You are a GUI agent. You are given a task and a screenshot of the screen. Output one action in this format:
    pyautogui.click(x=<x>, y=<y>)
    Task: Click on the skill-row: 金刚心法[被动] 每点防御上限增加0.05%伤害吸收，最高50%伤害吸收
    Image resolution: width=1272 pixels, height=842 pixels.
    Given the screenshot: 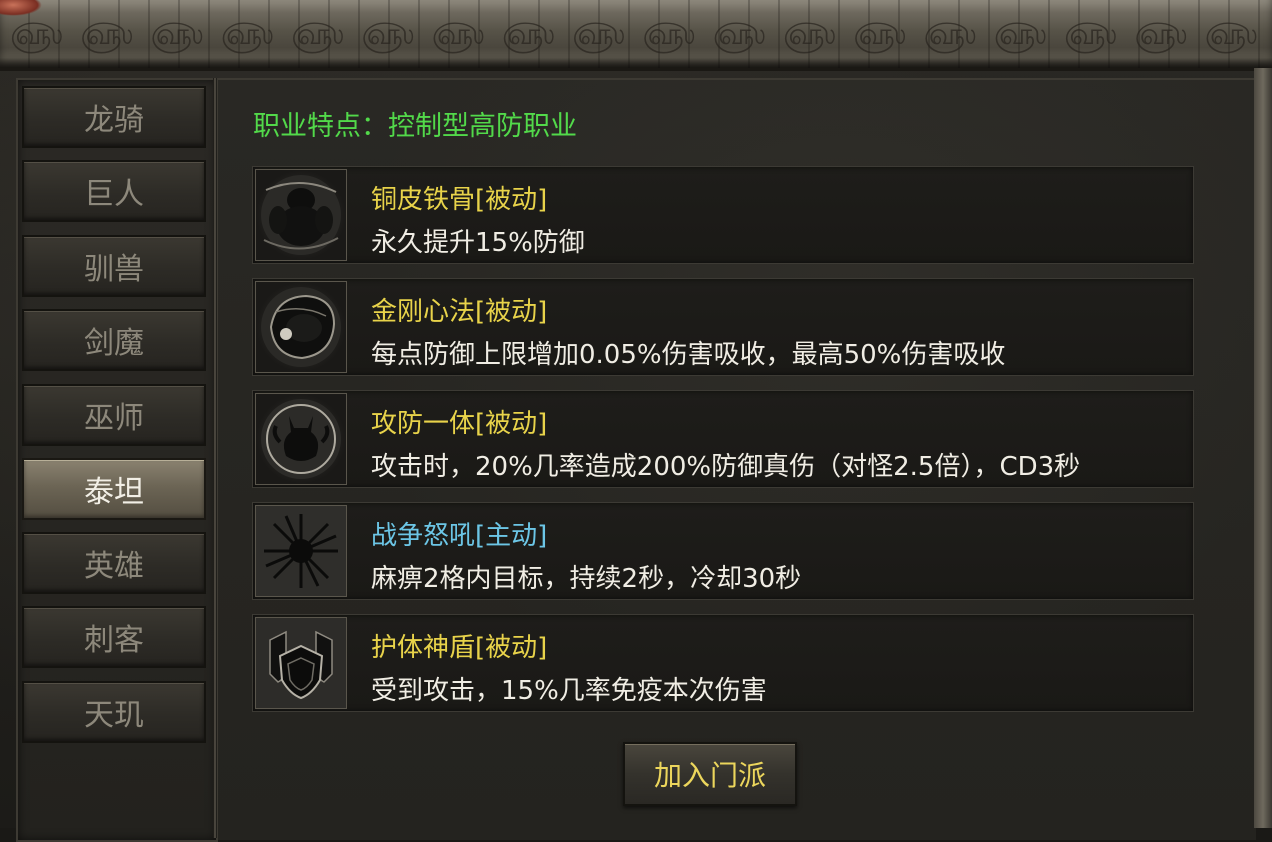 What is the action you would take?
    pyautogui.click(x=723, y=327)
    